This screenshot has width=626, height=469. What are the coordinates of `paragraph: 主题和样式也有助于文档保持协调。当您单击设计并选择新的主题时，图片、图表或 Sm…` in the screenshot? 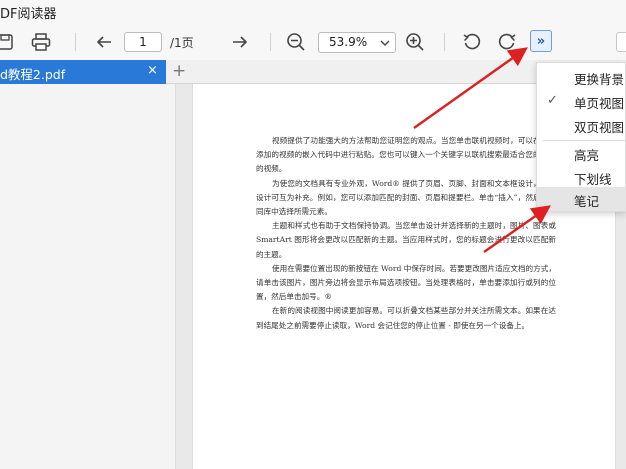 It's located at (406, 240).